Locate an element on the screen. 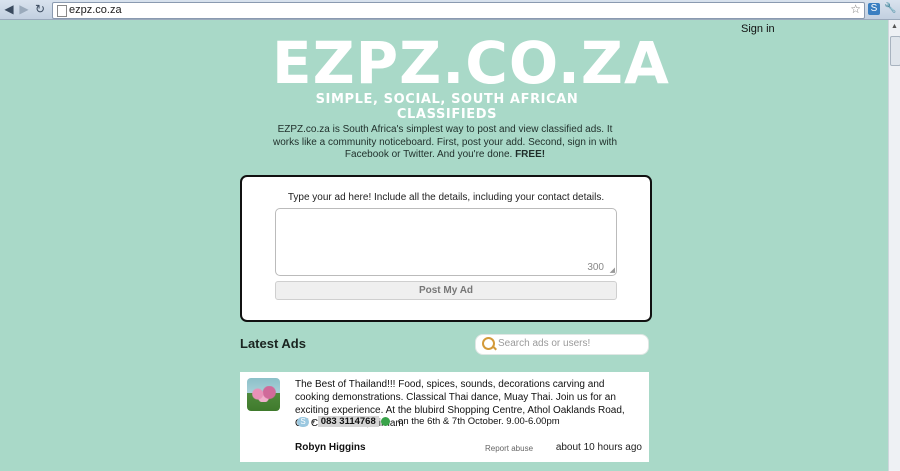 This screenshot has width=900, height=471. intro-free: FREE! is located at coordinates (530, 154).